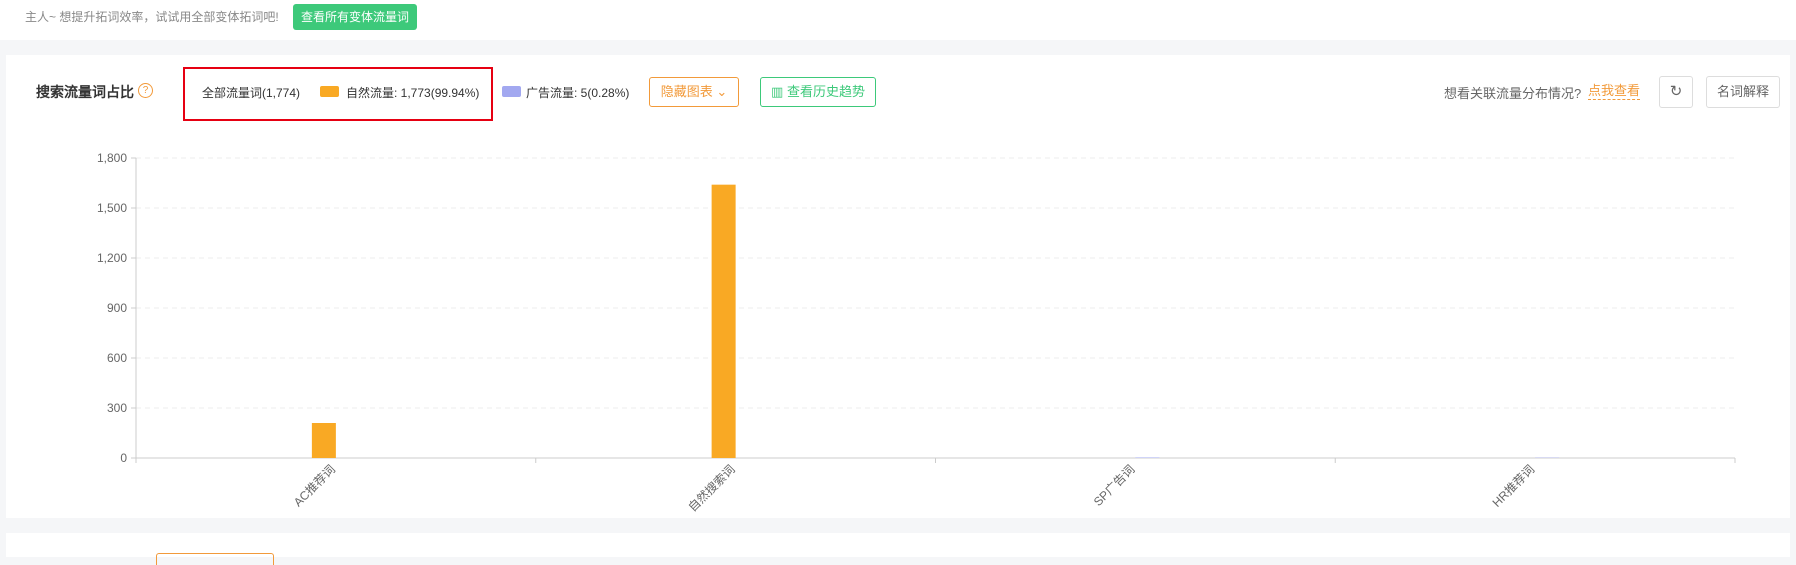  I want to click on y-tick-label: 300, so click(117, 408).